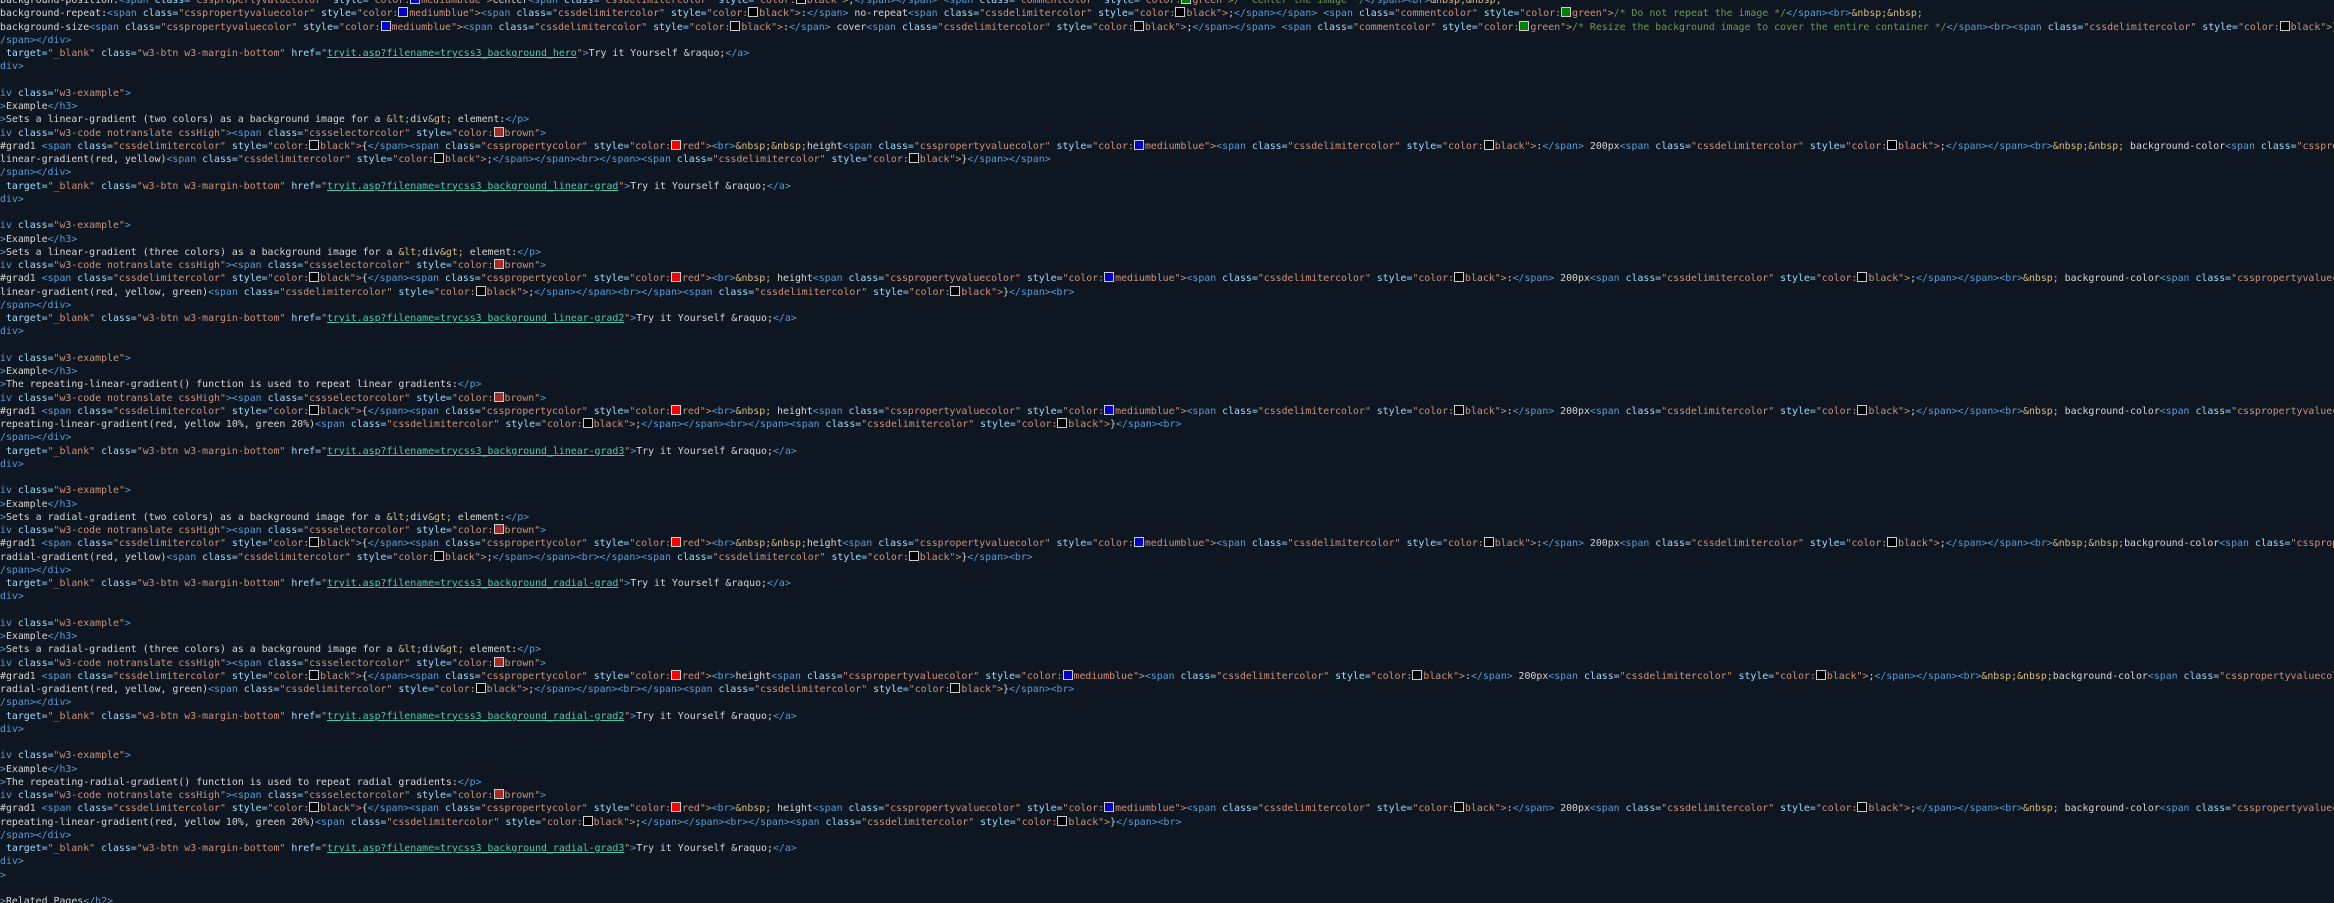 The width and height of the screenshot is (2334, 903). Describe the element at coordinates (1167, 899) in the screenshot. I see `code-line: >Related Pages</h2>` at that location.